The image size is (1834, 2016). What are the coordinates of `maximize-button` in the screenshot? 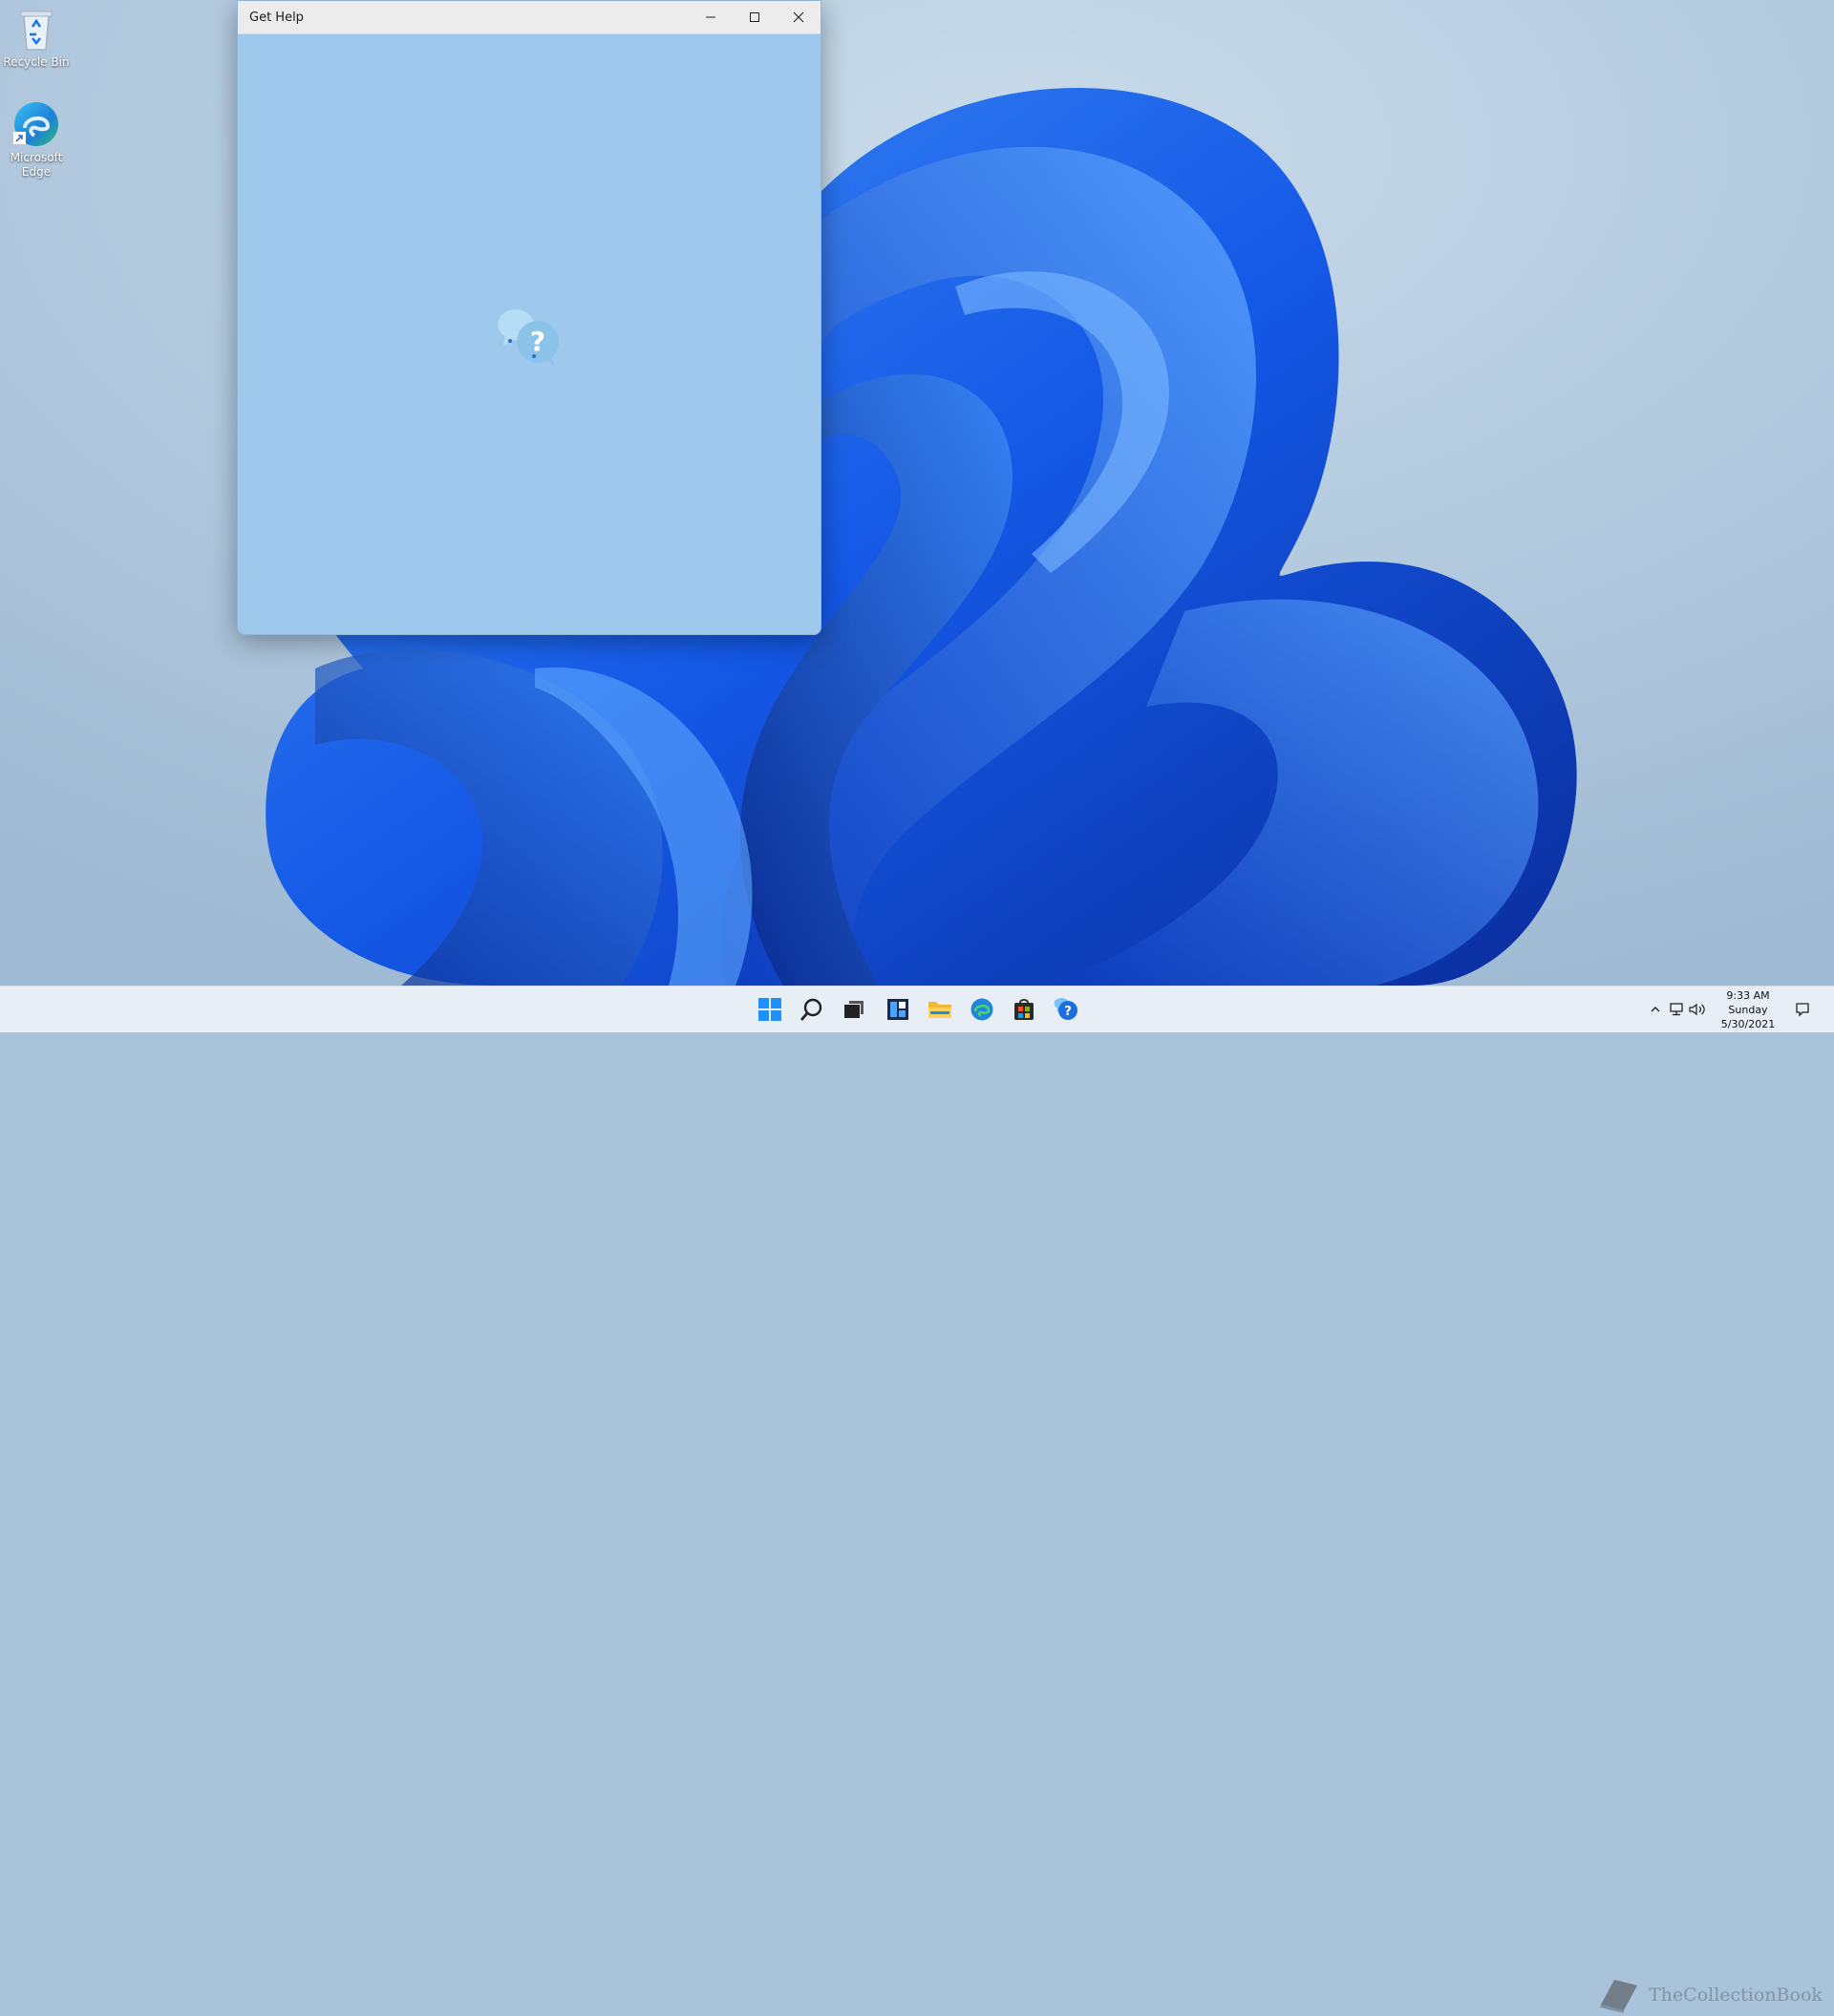 It's located at (755, 17).